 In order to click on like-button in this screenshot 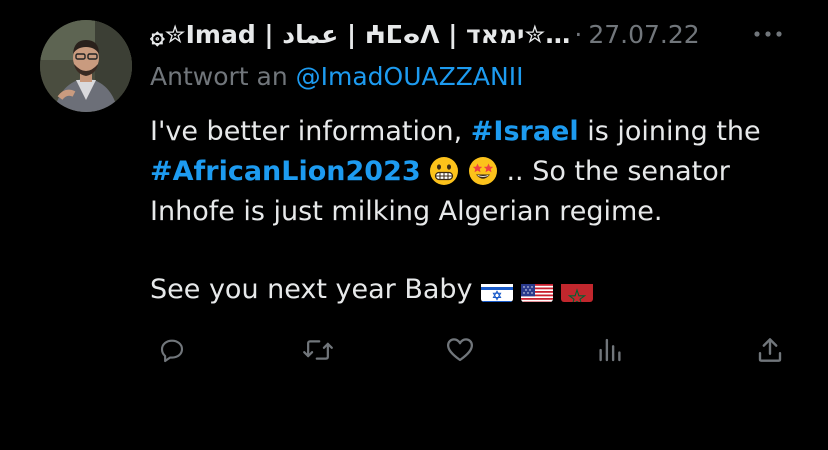, I will do `click(460, 352)`.